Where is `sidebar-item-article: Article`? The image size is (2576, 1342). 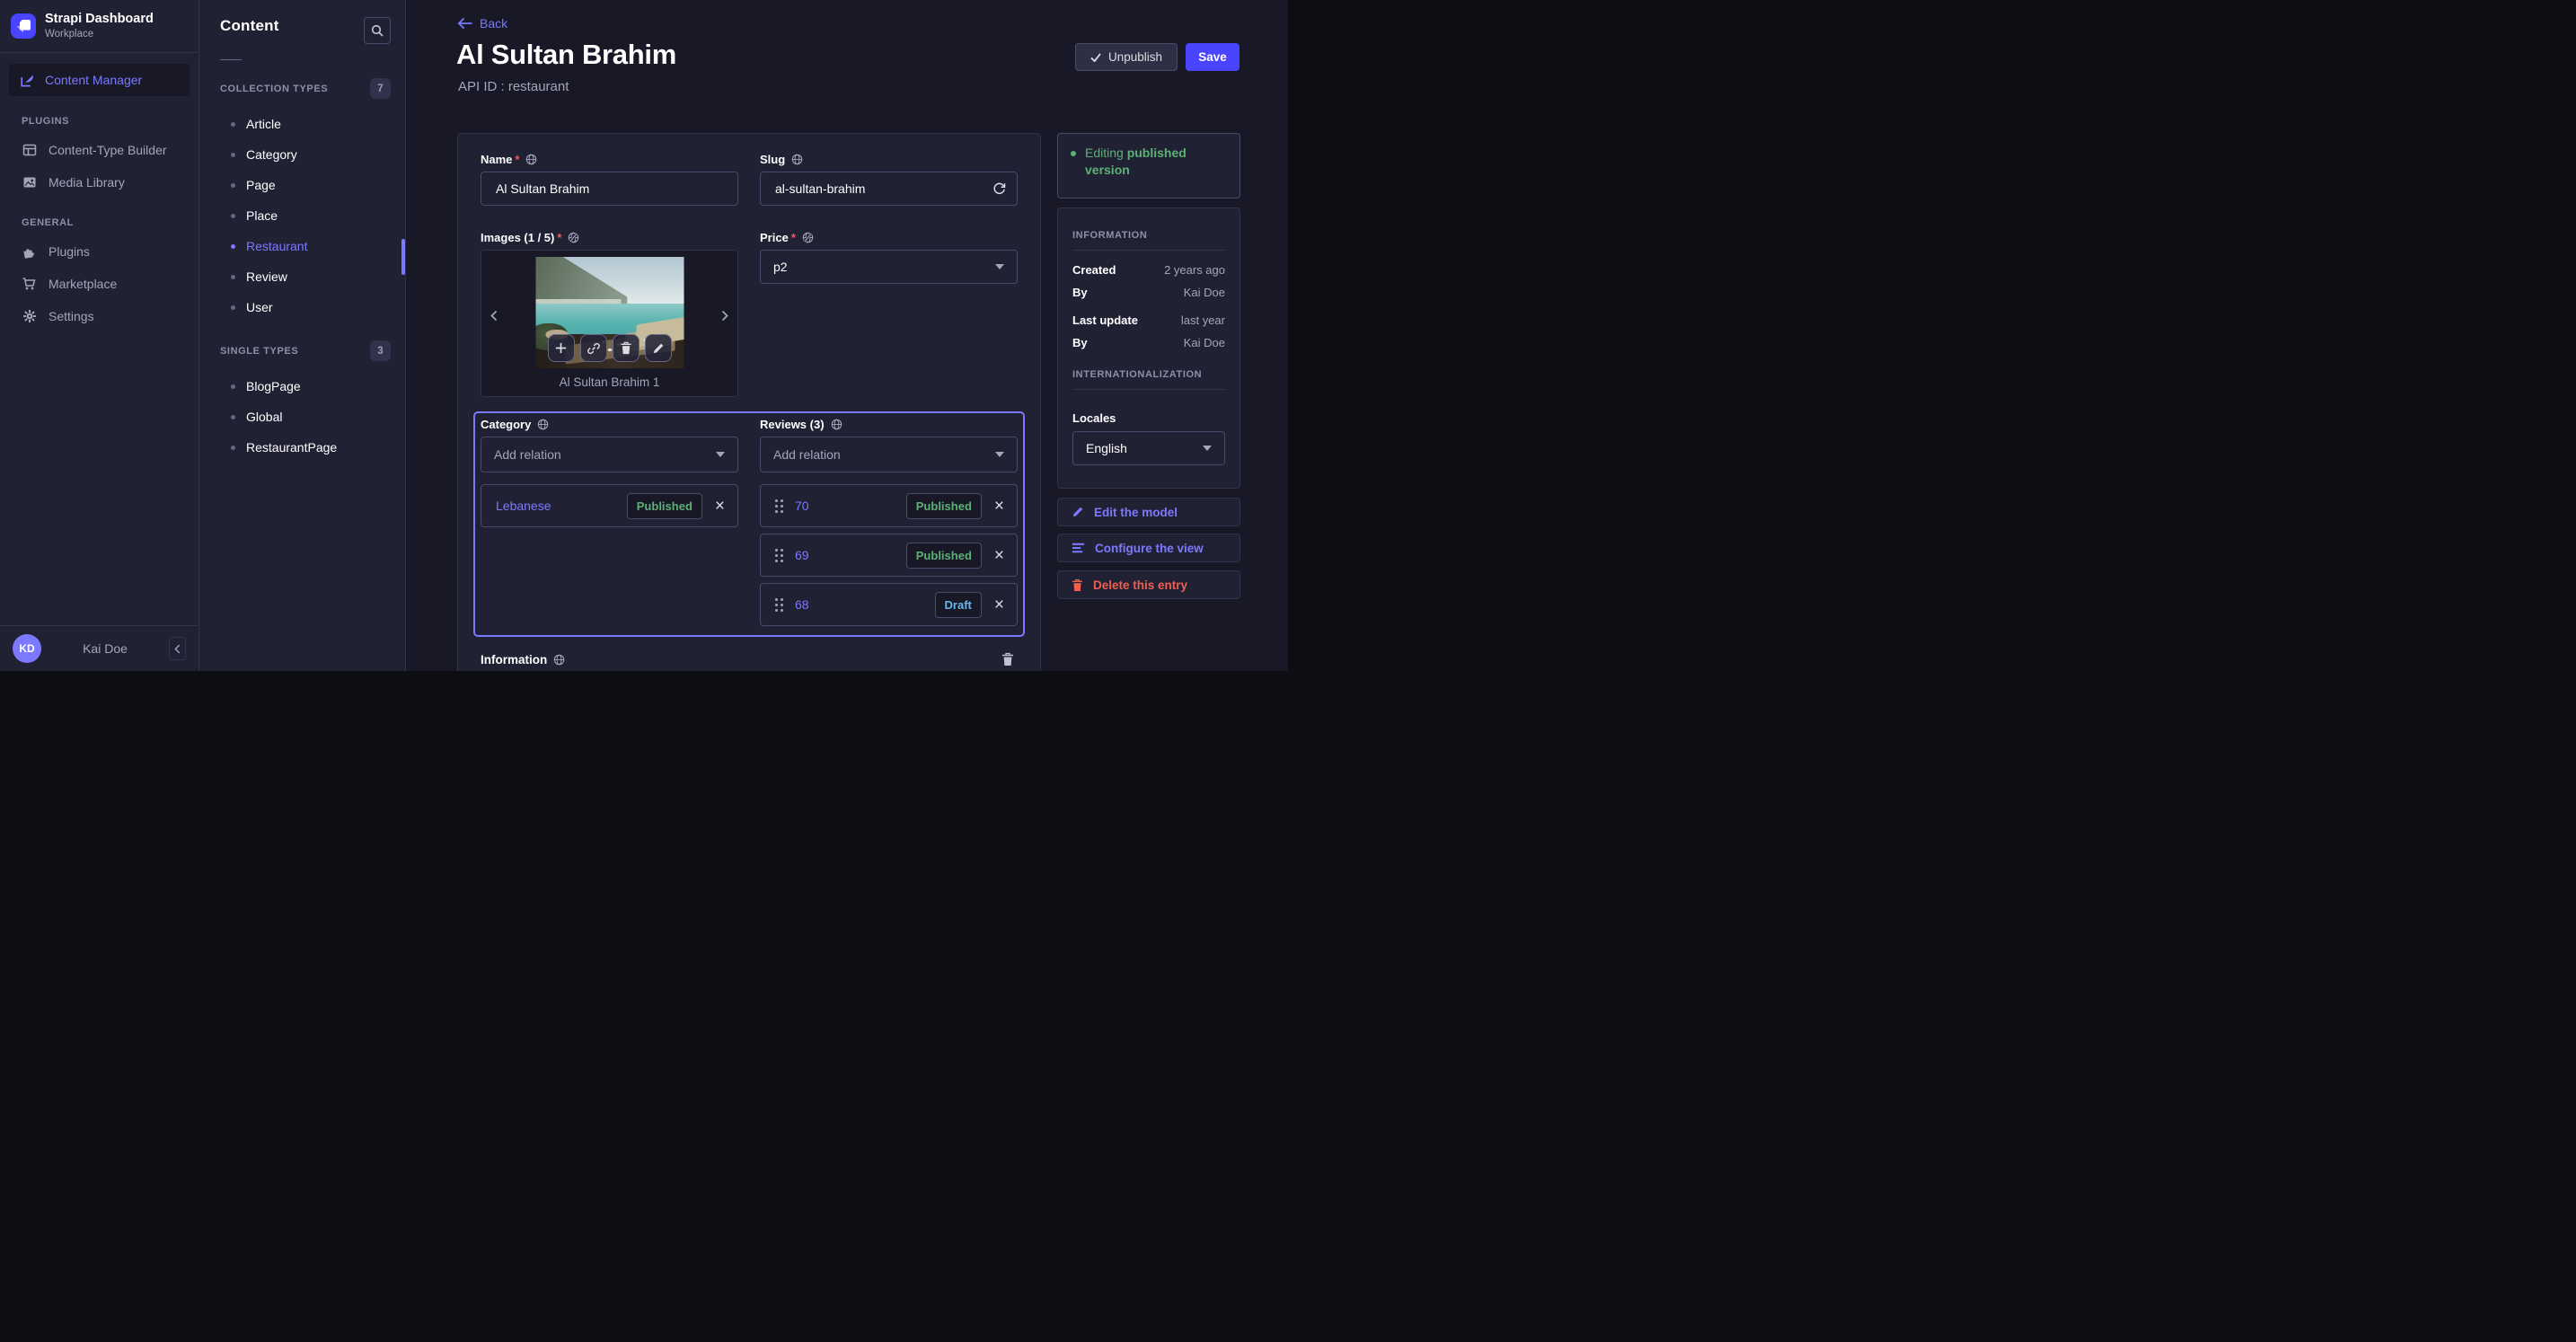 sidebar-item-article: Article is located at coordinates (302, 124).